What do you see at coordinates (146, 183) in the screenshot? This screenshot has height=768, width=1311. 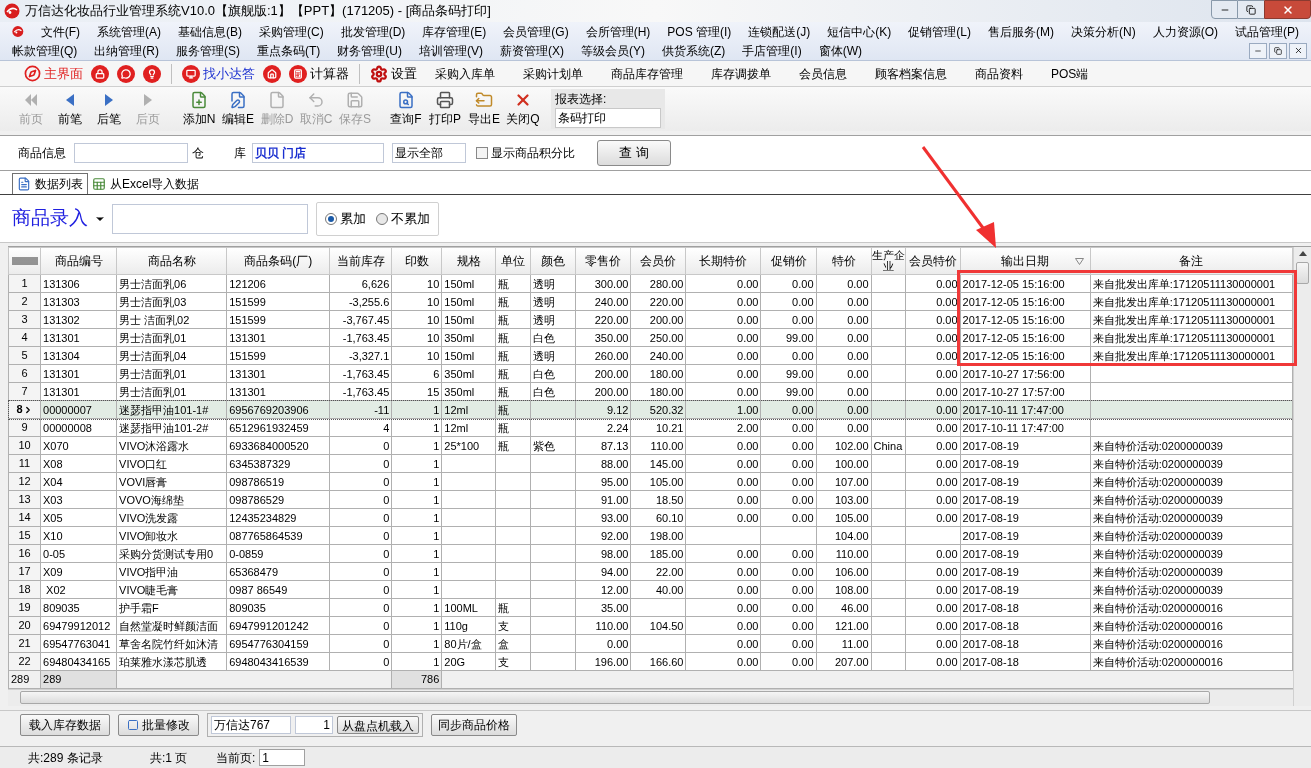 I see `tab: 从Excel导入数据` at bounding box center [146, 183].